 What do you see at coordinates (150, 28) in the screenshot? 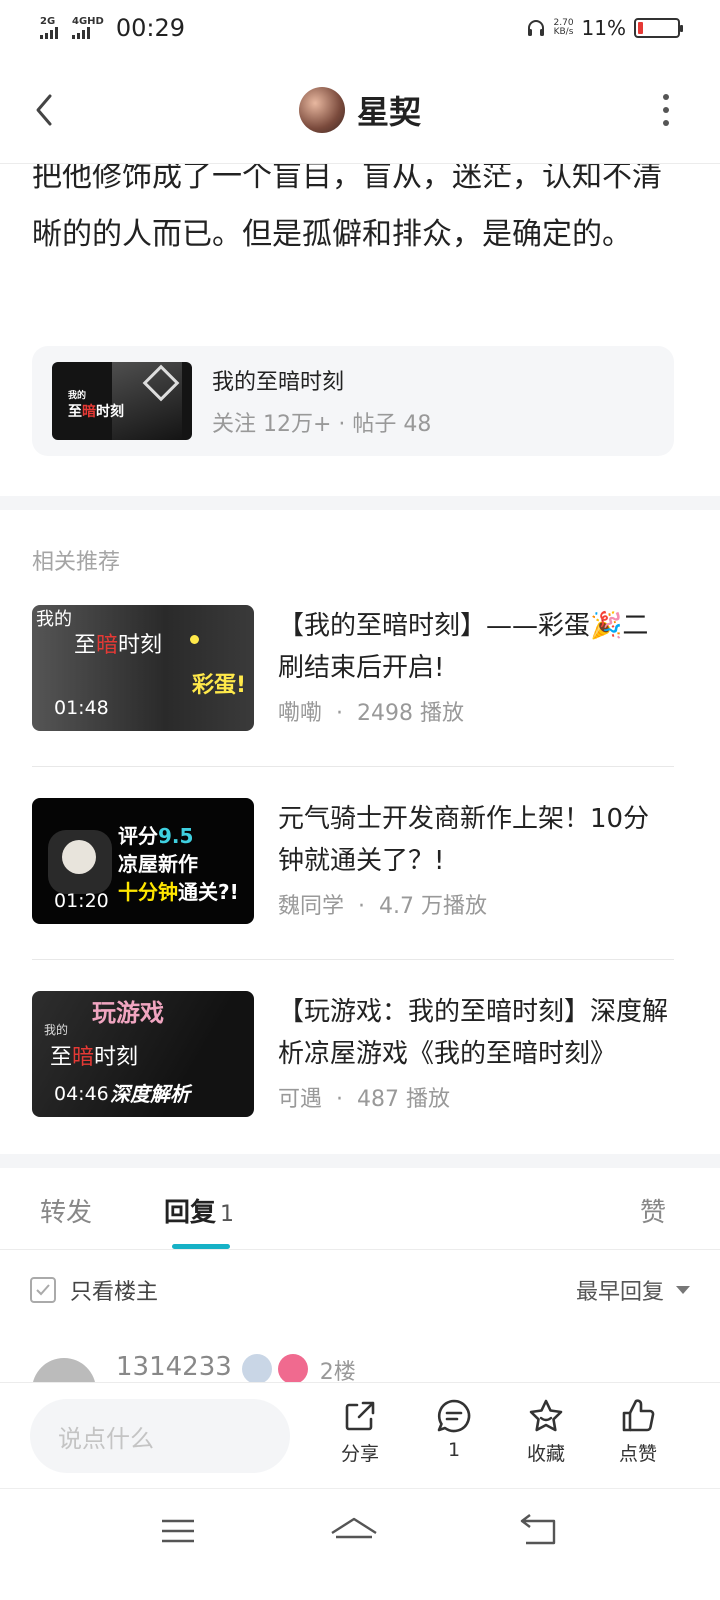
I see `clock: 00:29` at bounding box center [150, 28].